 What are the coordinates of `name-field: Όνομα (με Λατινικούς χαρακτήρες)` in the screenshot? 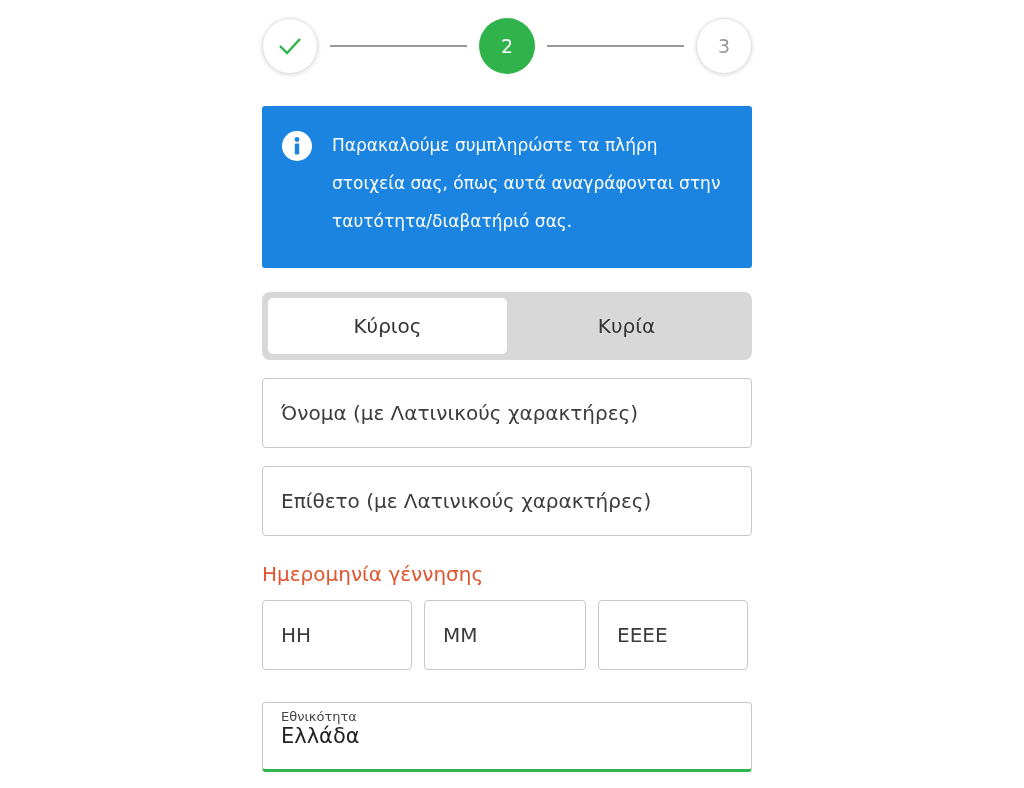 It's located at (507, 413).